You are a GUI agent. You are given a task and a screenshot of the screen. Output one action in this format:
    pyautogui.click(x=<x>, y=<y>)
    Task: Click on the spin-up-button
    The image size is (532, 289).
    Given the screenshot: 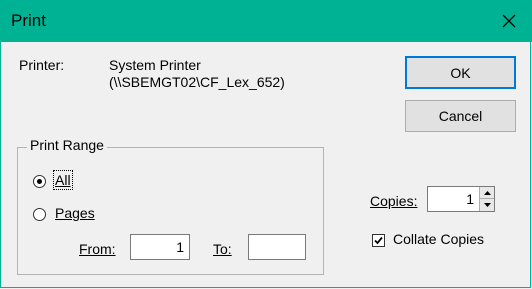 What is the action you would take?
    pyautogui.click(x=487, y=193)
    